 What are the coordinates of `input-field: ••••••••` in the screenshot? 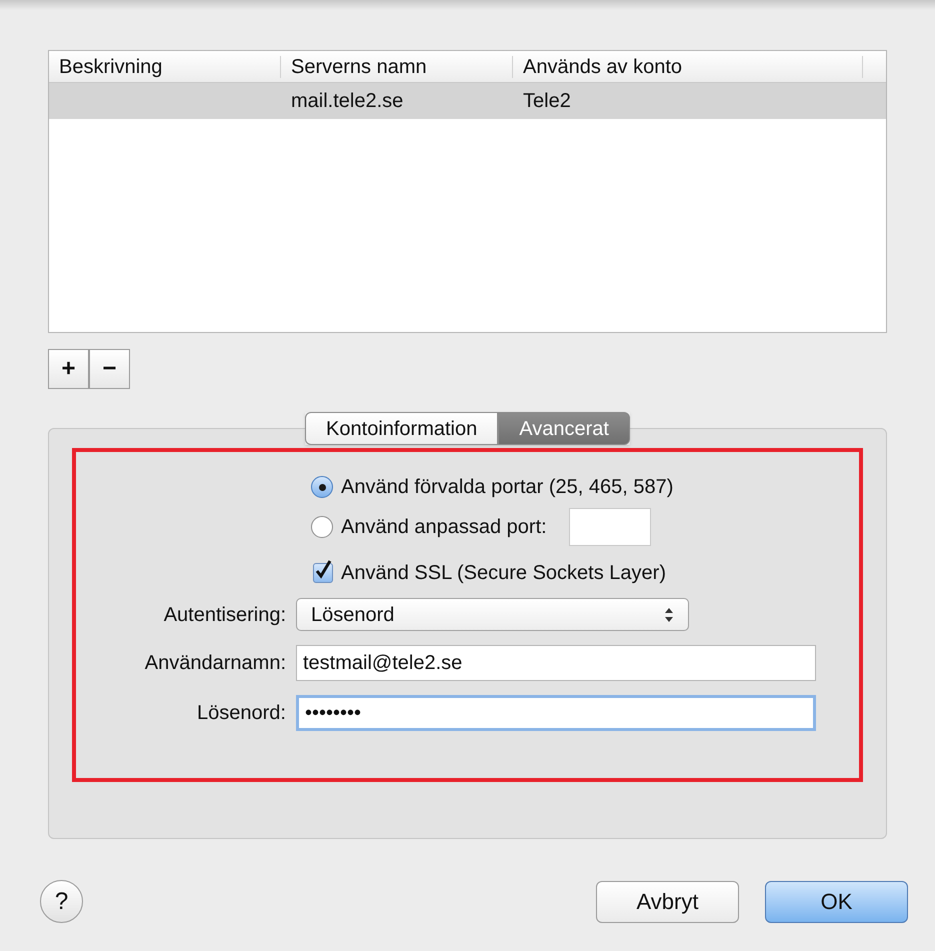 It's located at (556, 713).